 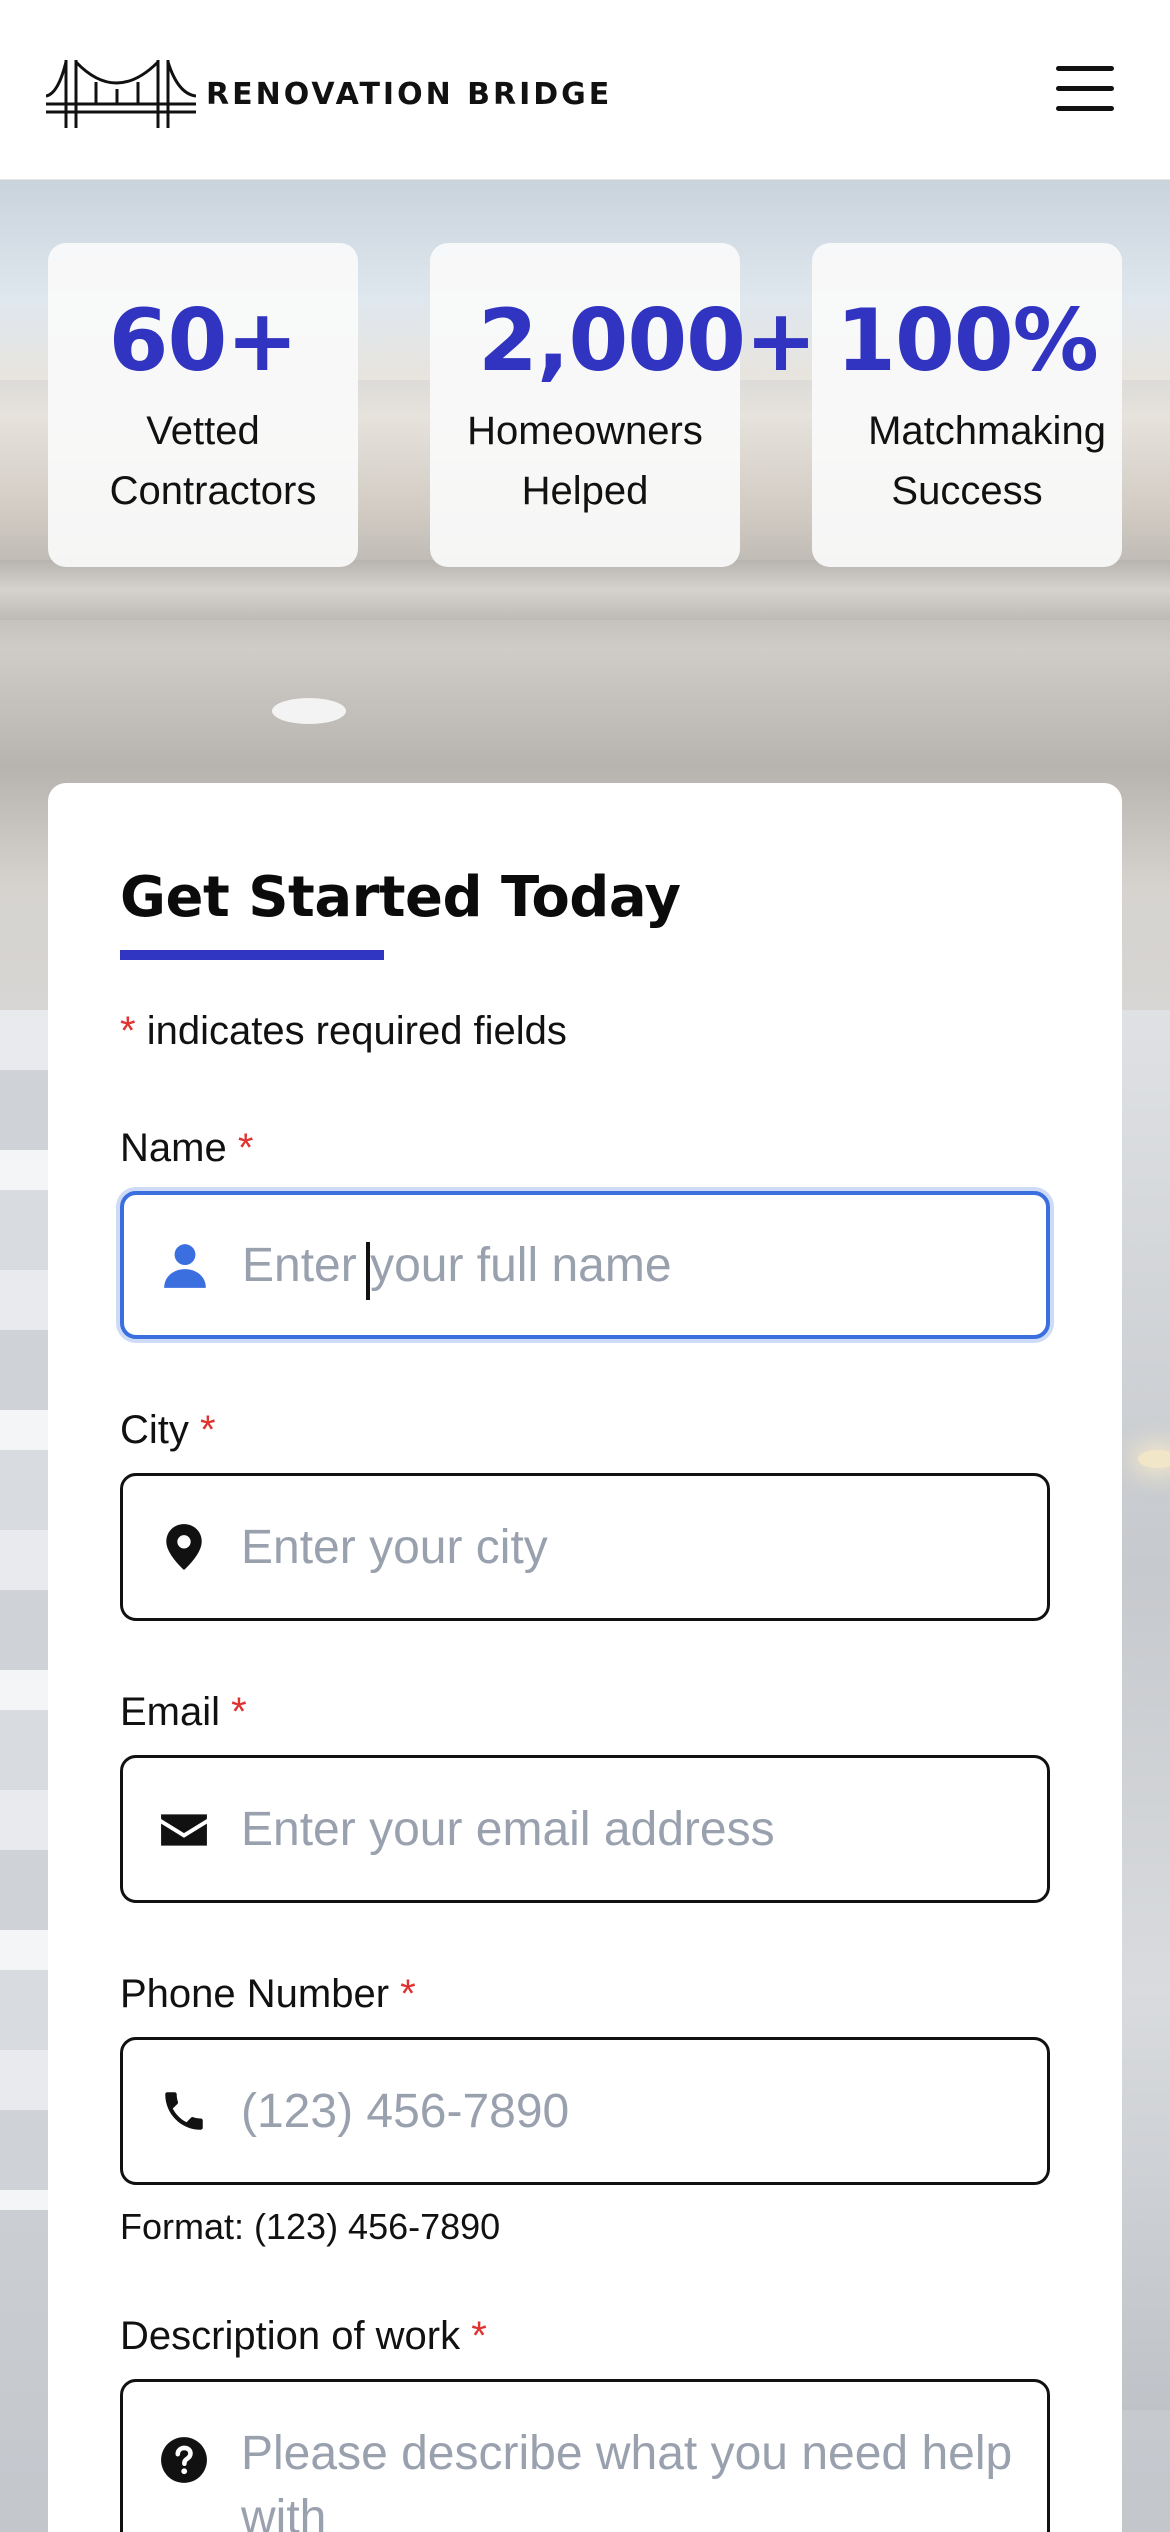 What do you see at coordinates (987, 461) in the screenshot?
I see `stat-label: Matchmaking Success` at bounding box center [987, 461].